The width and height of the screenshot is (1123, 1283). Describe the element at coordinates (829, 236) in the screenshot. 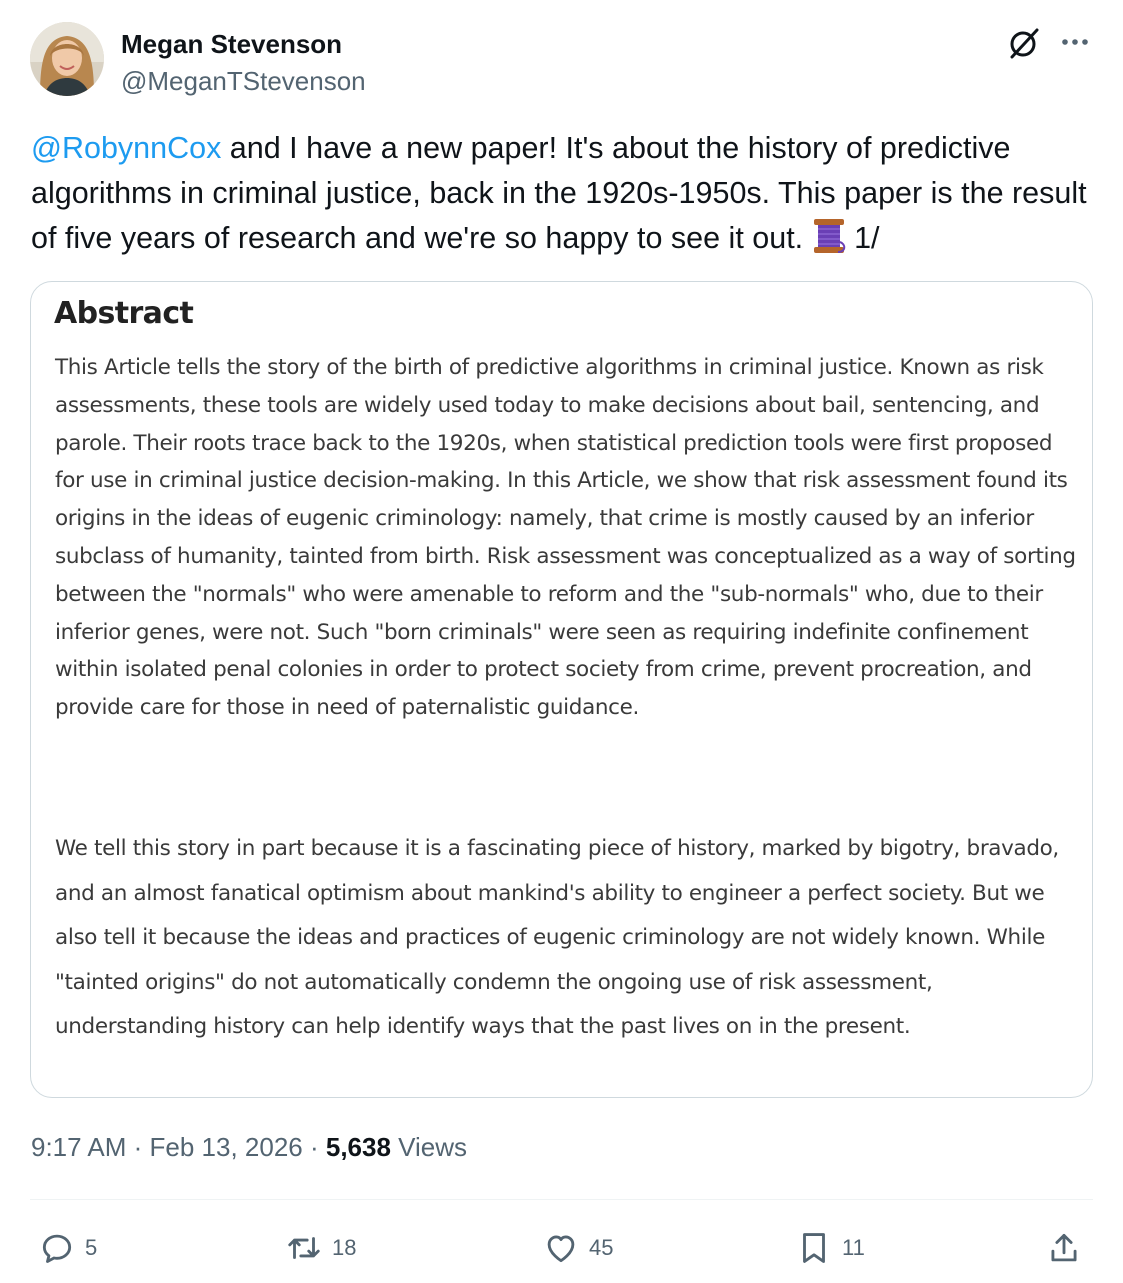

I see `thread-spool-icon` at that location.